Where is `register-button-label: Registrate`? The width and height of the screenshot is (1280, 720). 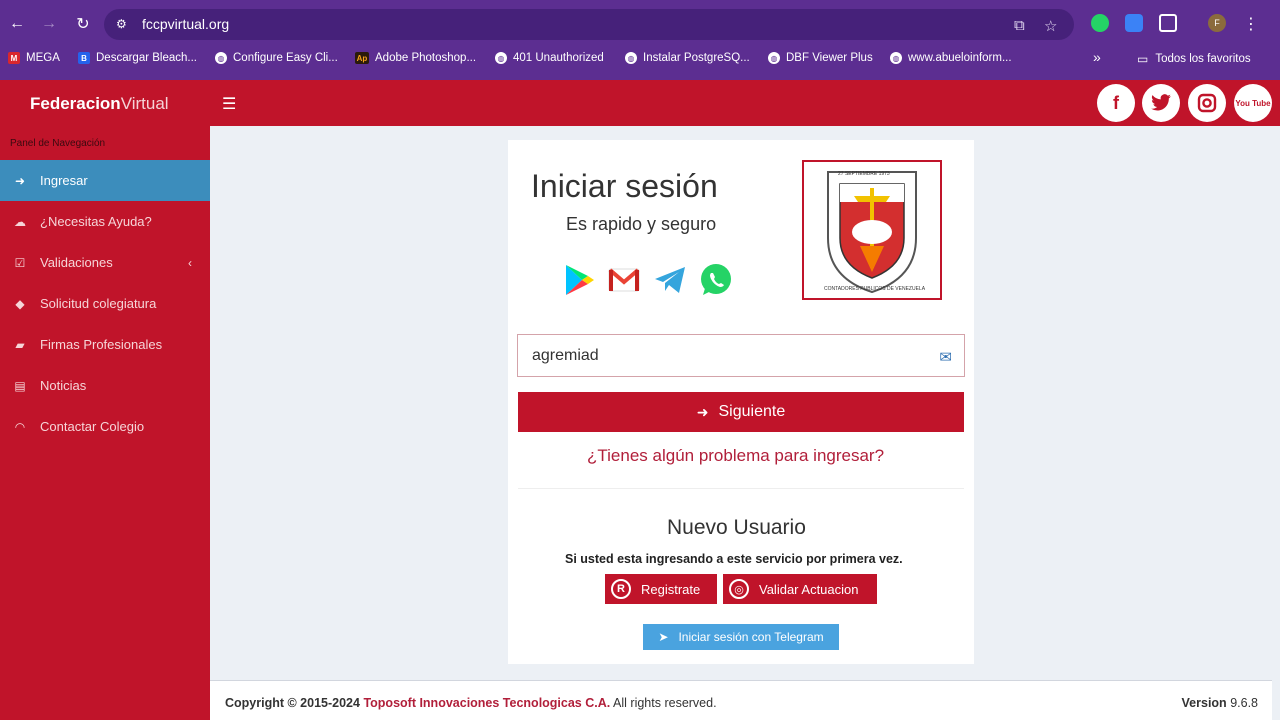 register-button-label: Registrate is located at coordinates (671, 589).